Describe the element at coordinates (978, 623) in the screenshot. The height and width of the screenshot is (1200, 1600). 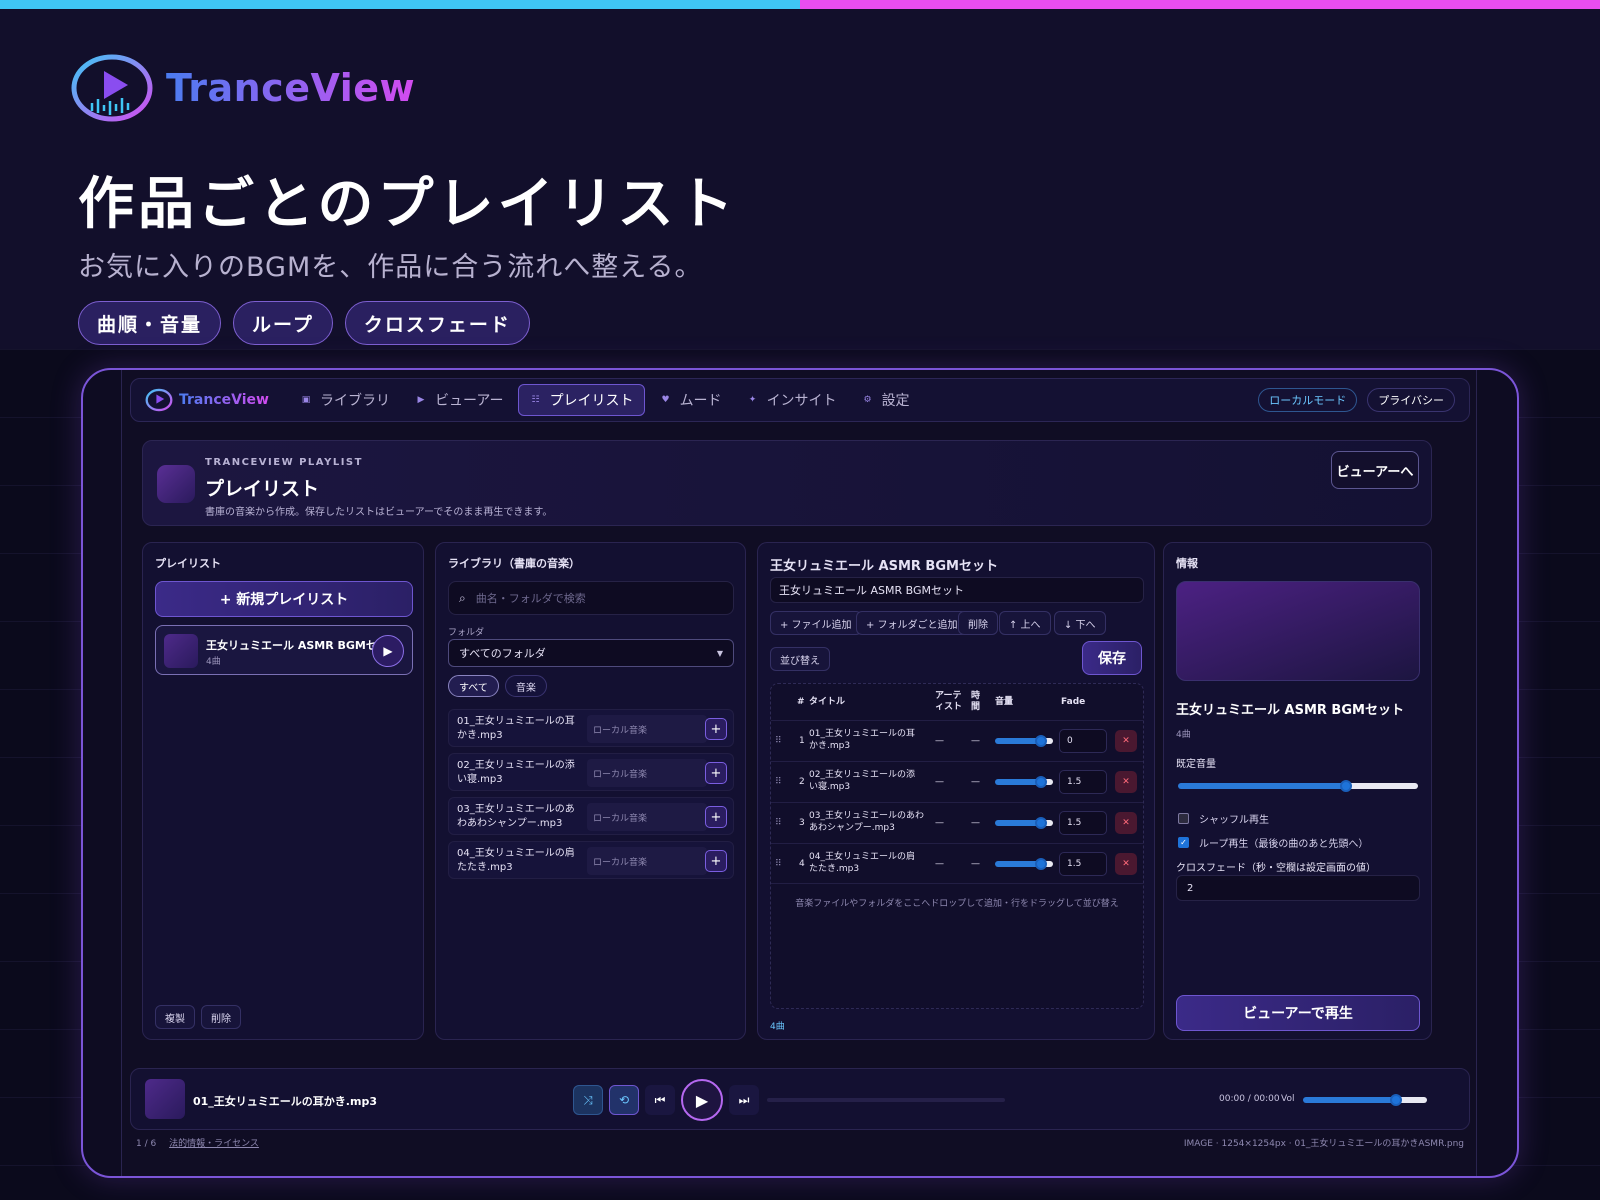
I see `delete-track-button: 削除` at that location.